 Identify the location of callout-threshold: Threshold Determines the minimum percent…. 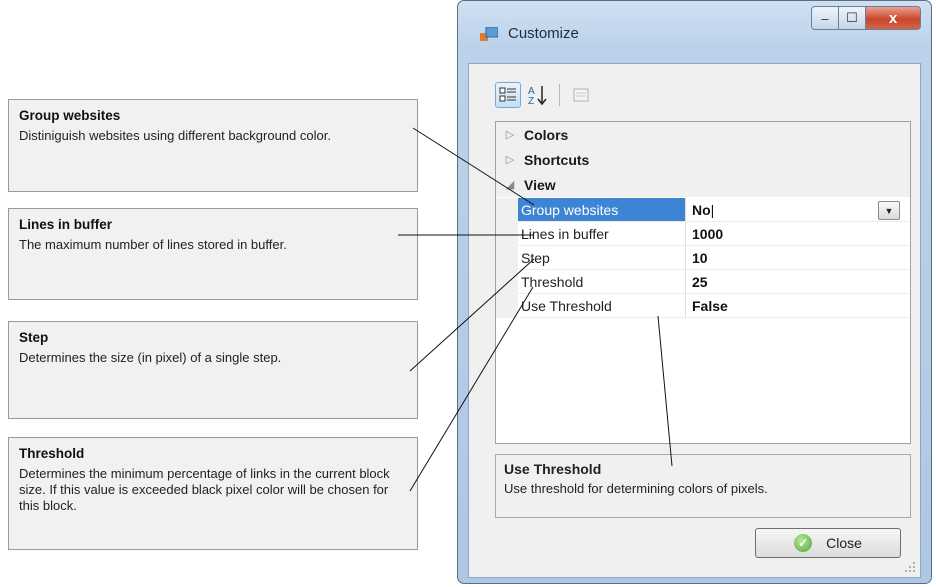
(213, 493).